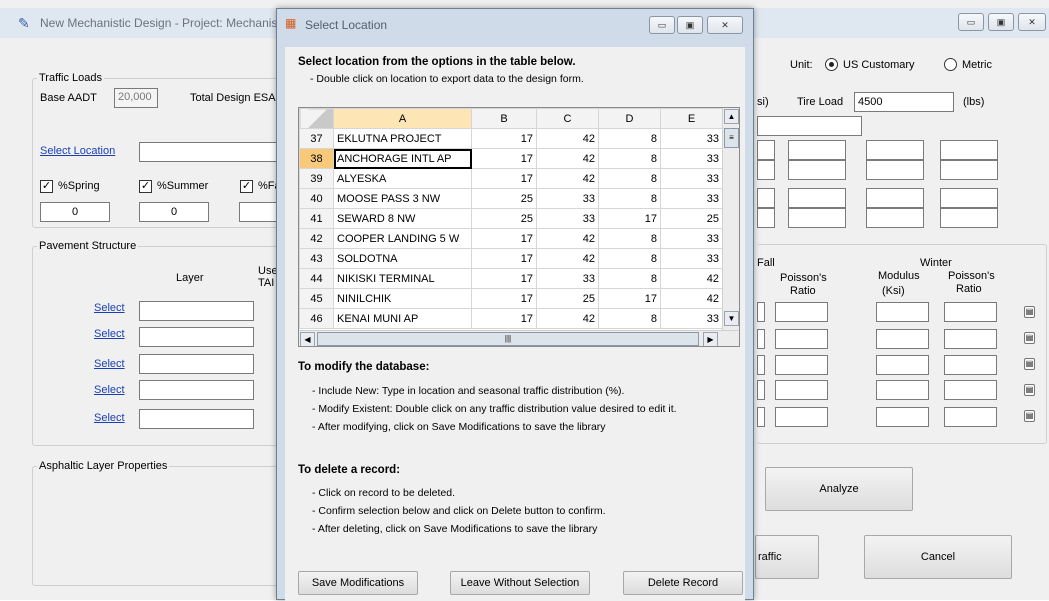 This screenshot has width=1049, height=601. Describe the element at coordinates (731, 138) in the screenshot. I see `scroll-thumb: ≡` at that location.